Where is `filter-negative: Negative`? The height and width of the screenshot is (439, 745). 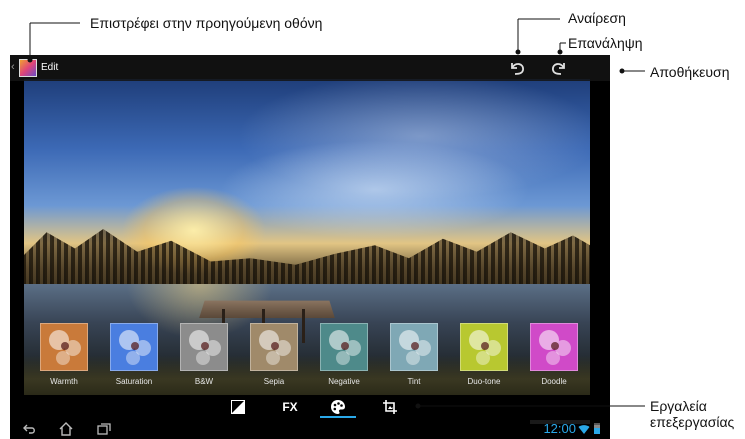
filter-negative: Negative is located at coordinates (344, 354).